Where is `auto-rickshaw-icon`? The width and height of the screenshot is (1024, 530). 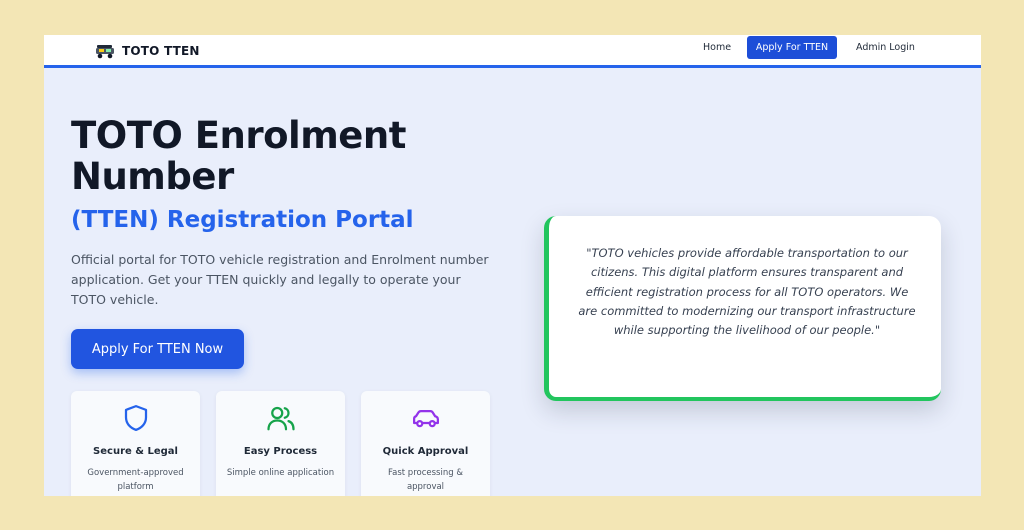 auto-rickshaw-icon is located at coordinates (105, 51).